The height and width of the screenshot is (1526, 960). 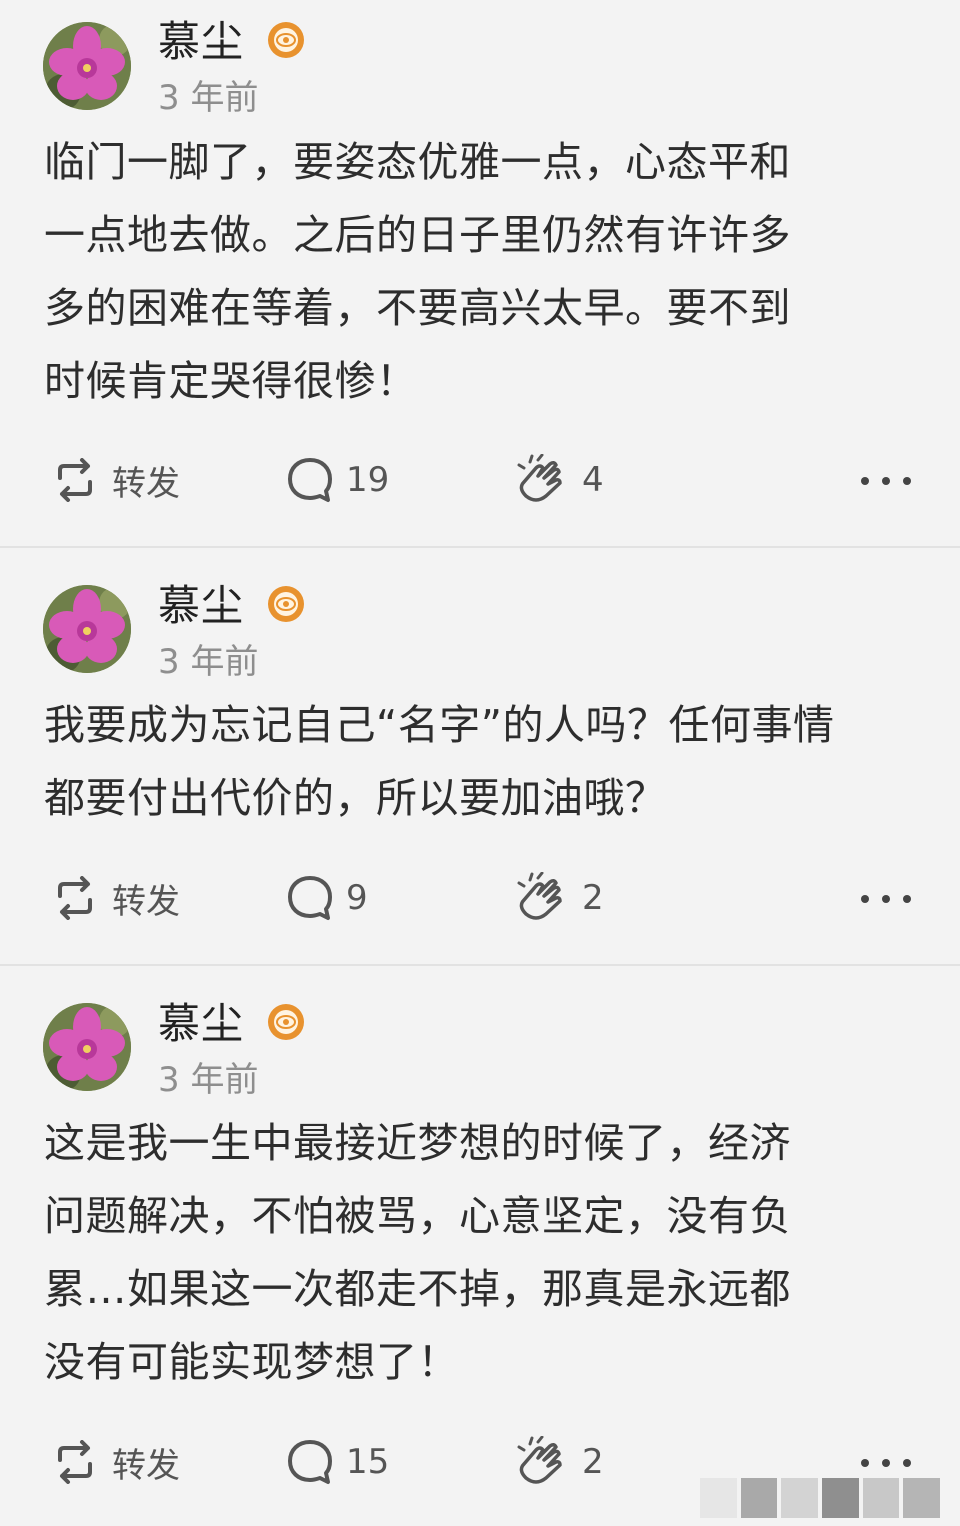 I want to click on post-text: 我要成为忘记自己“名字”的人吗？任何事情 都要付出代价的，所以要加油哦？, so click(x=439, y=761).